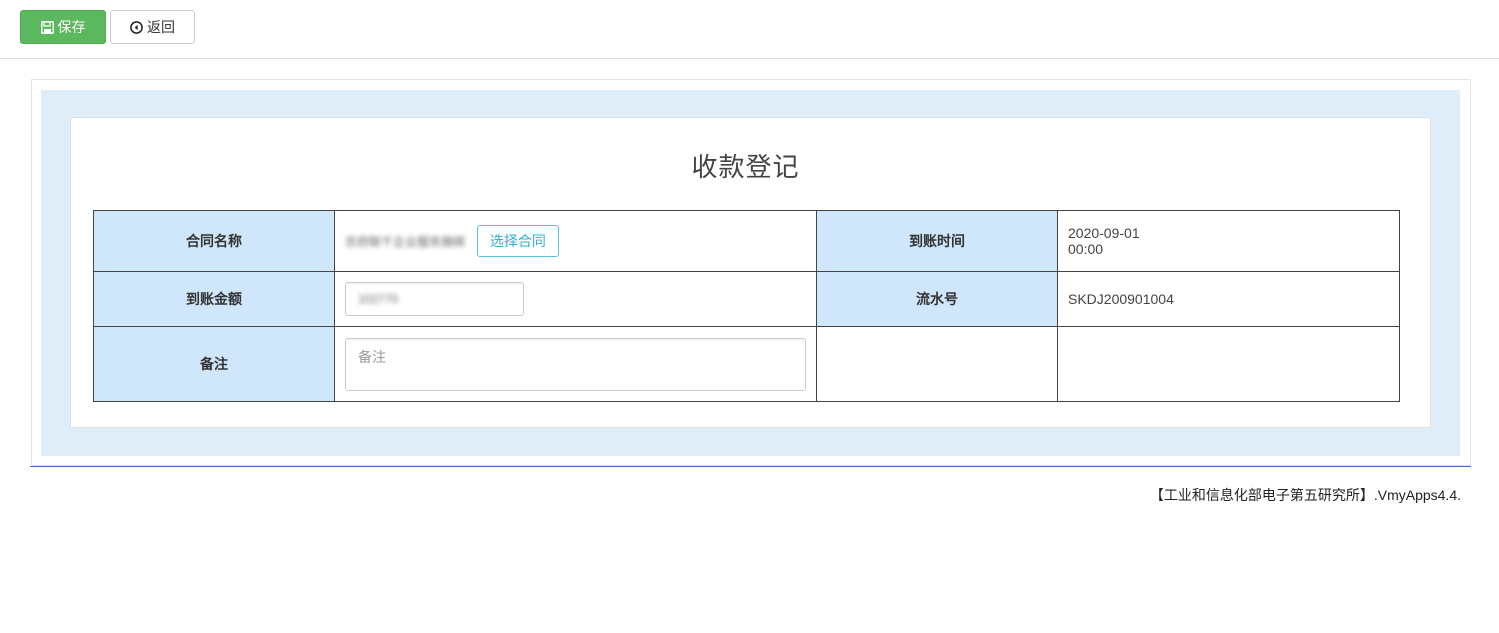  I want to click on page-title: 收款登记, so click(745, 167).